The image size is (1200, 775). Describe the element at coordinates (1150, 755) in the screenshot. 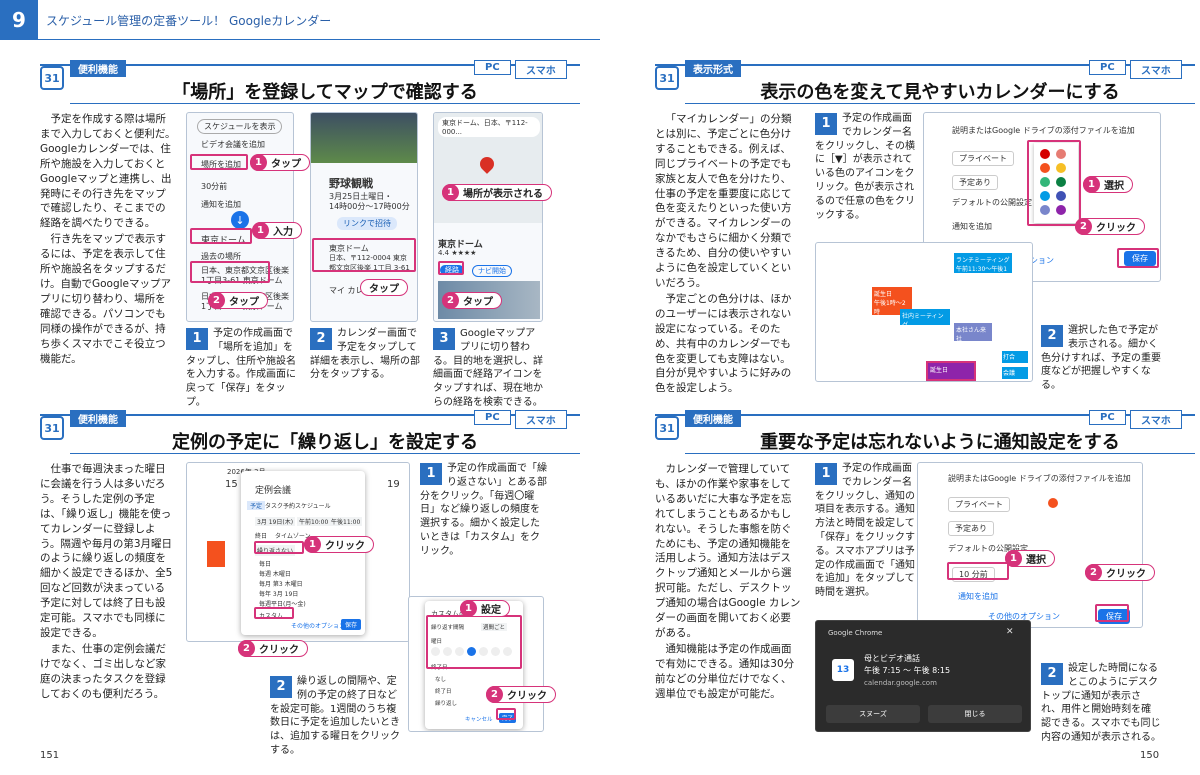

I see `page-number-right: 150` at that location.